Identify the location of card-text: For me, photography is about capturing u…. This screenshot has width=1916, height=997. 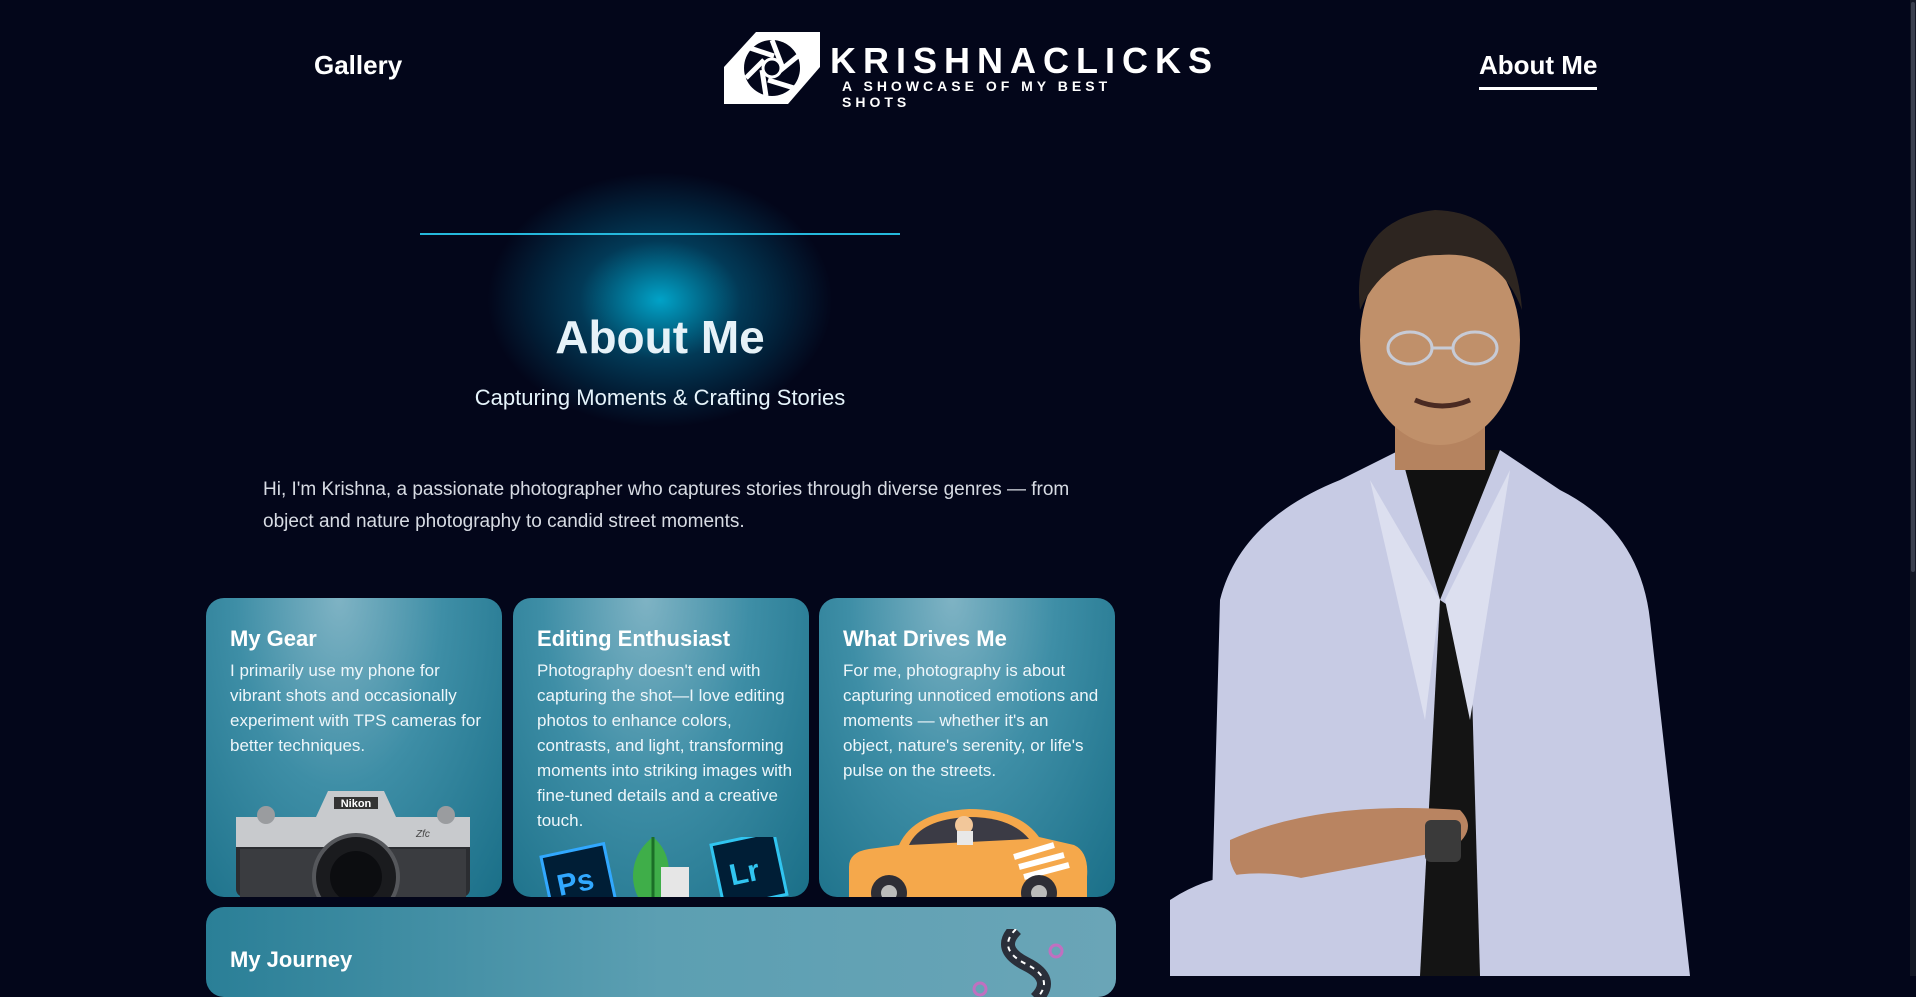
(971, 720).